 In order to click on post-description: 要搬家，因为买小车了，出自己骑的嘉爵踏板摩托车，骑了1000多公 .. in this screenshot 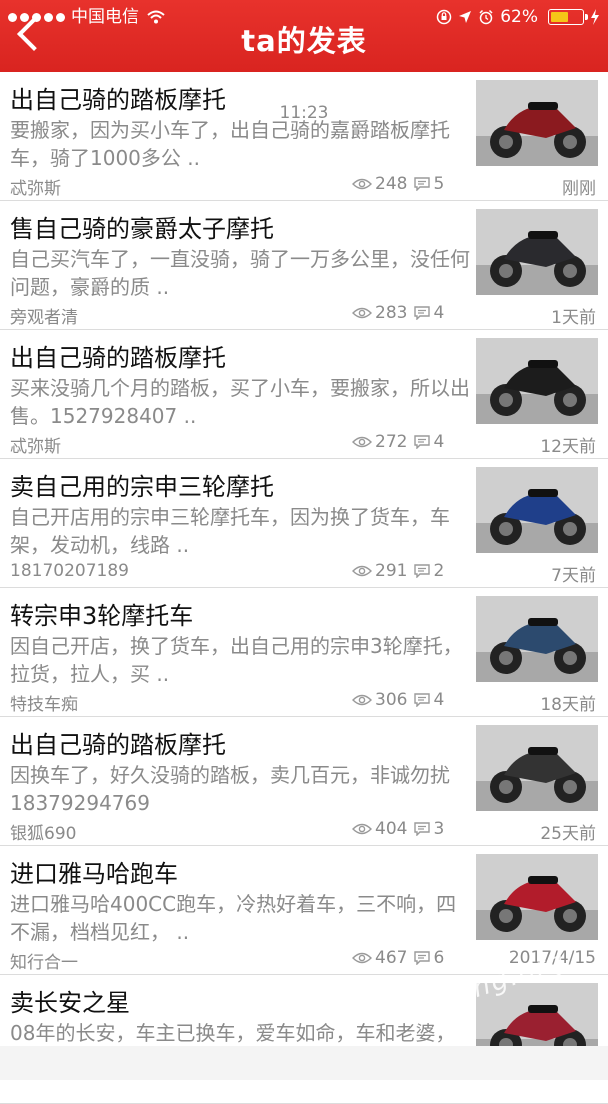, I will do `click(230, 144)`.